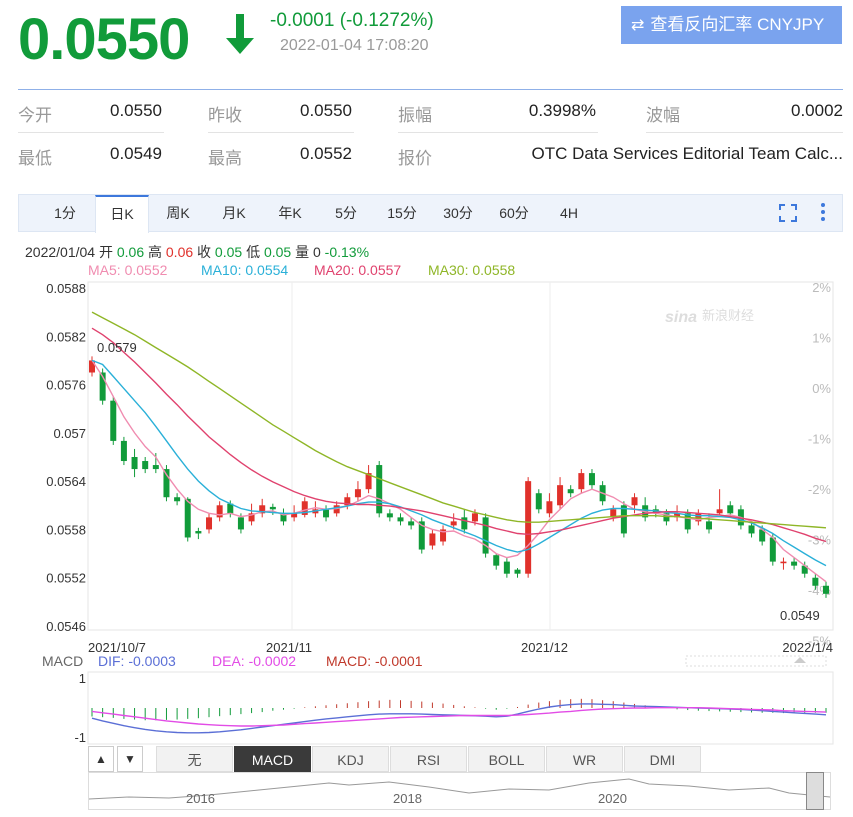 This screenshot has width=853, height=817. What do you see at coordinates (821, 388) in the screenshot?
I see `pct-tick-label: 0%` at bounding box center [821, 388].